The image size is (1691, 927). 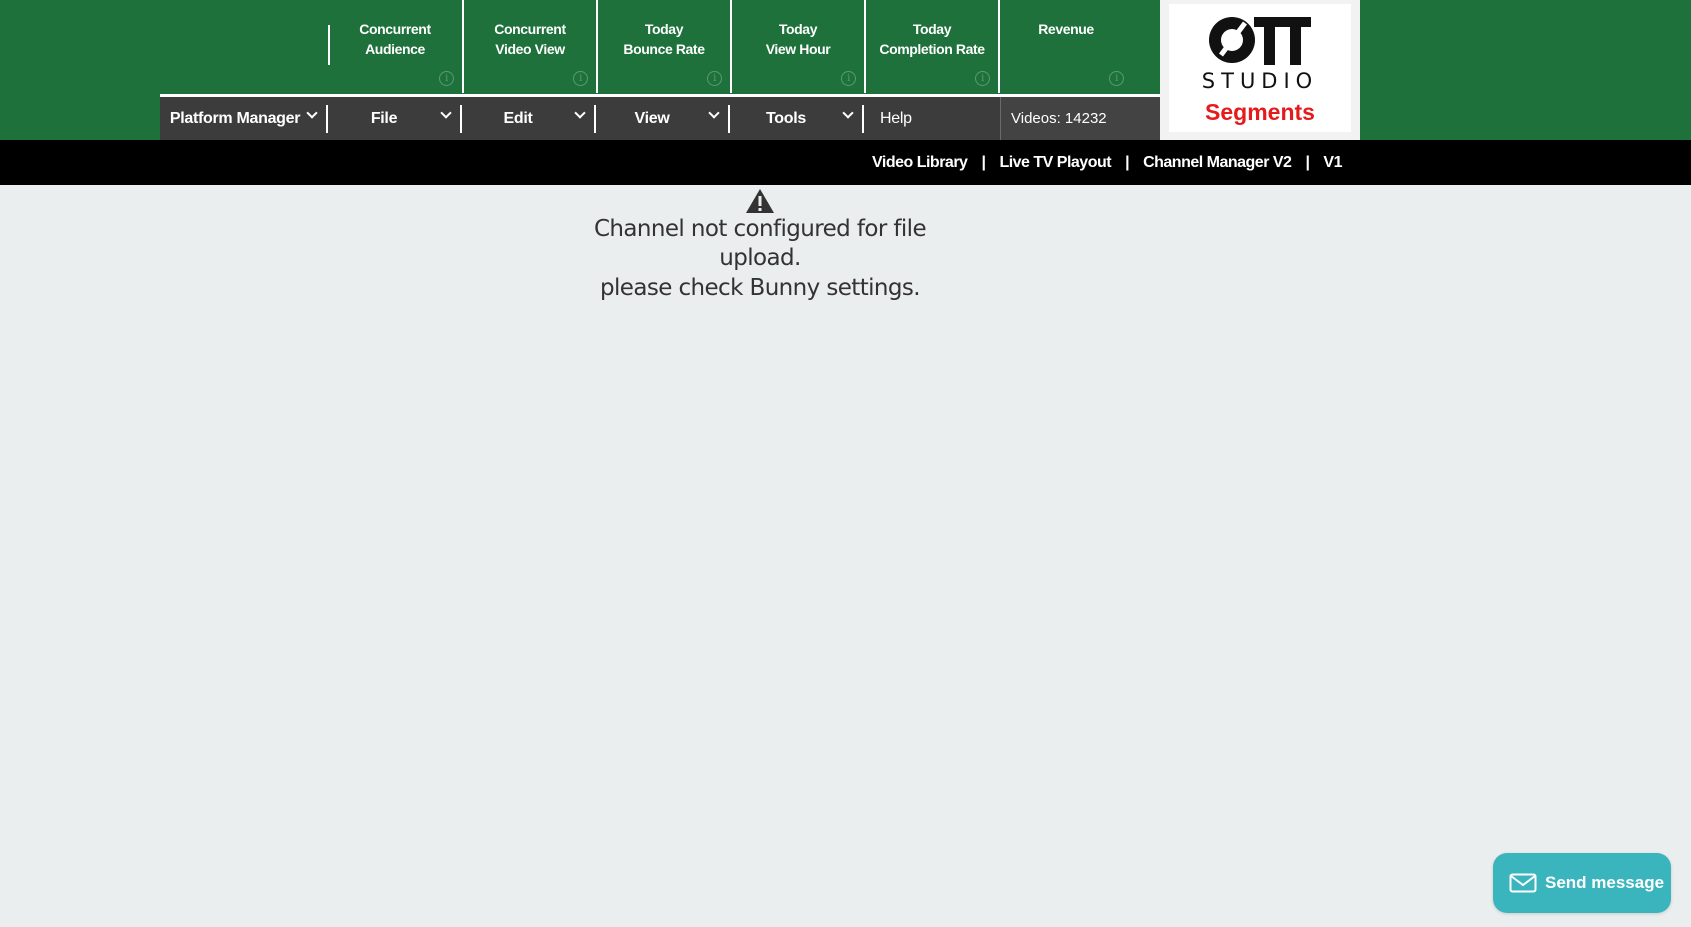 I want to click on menu-label: Edit, so click(x=518, y=118).